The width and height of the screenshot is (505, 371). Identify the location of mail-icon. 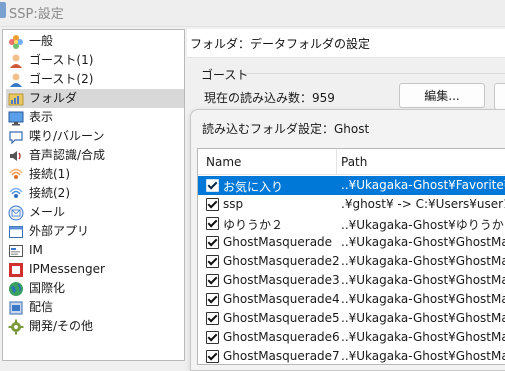
(16, 212).